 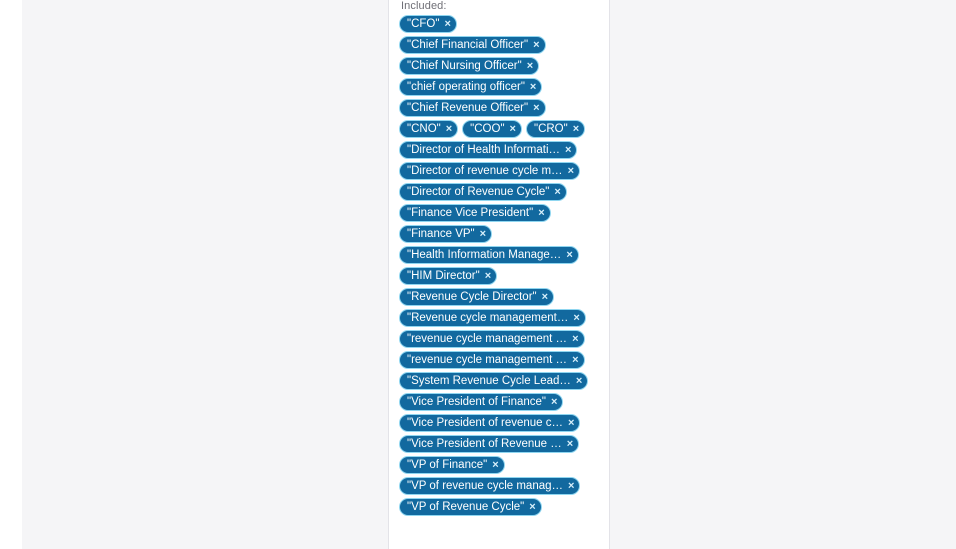 I want to click on tag-label: "chief operating officer", so click(x=466, y=87).